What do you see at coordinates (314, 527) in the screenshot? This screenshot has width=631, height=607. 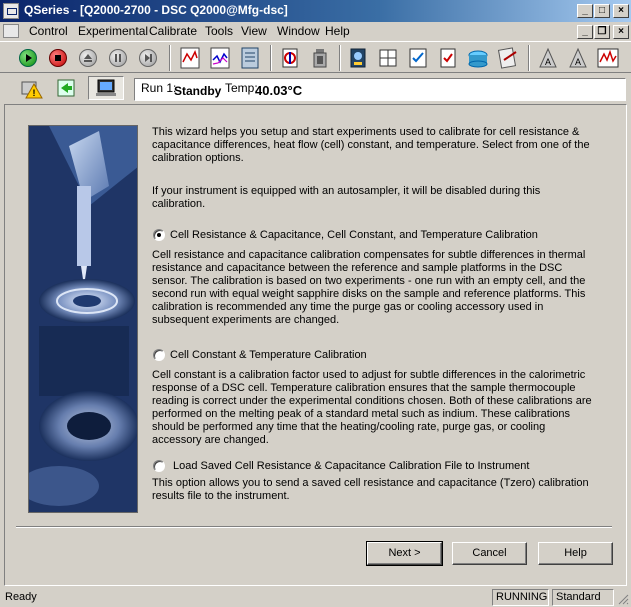 I see `button-divider` at bounding box center [314, 527].